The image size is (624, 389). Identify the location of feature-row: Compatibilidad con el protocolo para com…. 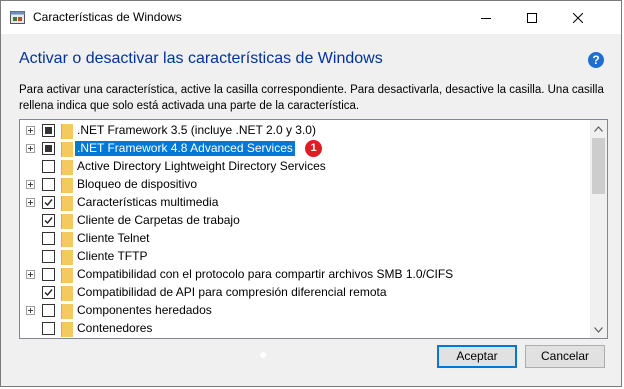
(305, 275).